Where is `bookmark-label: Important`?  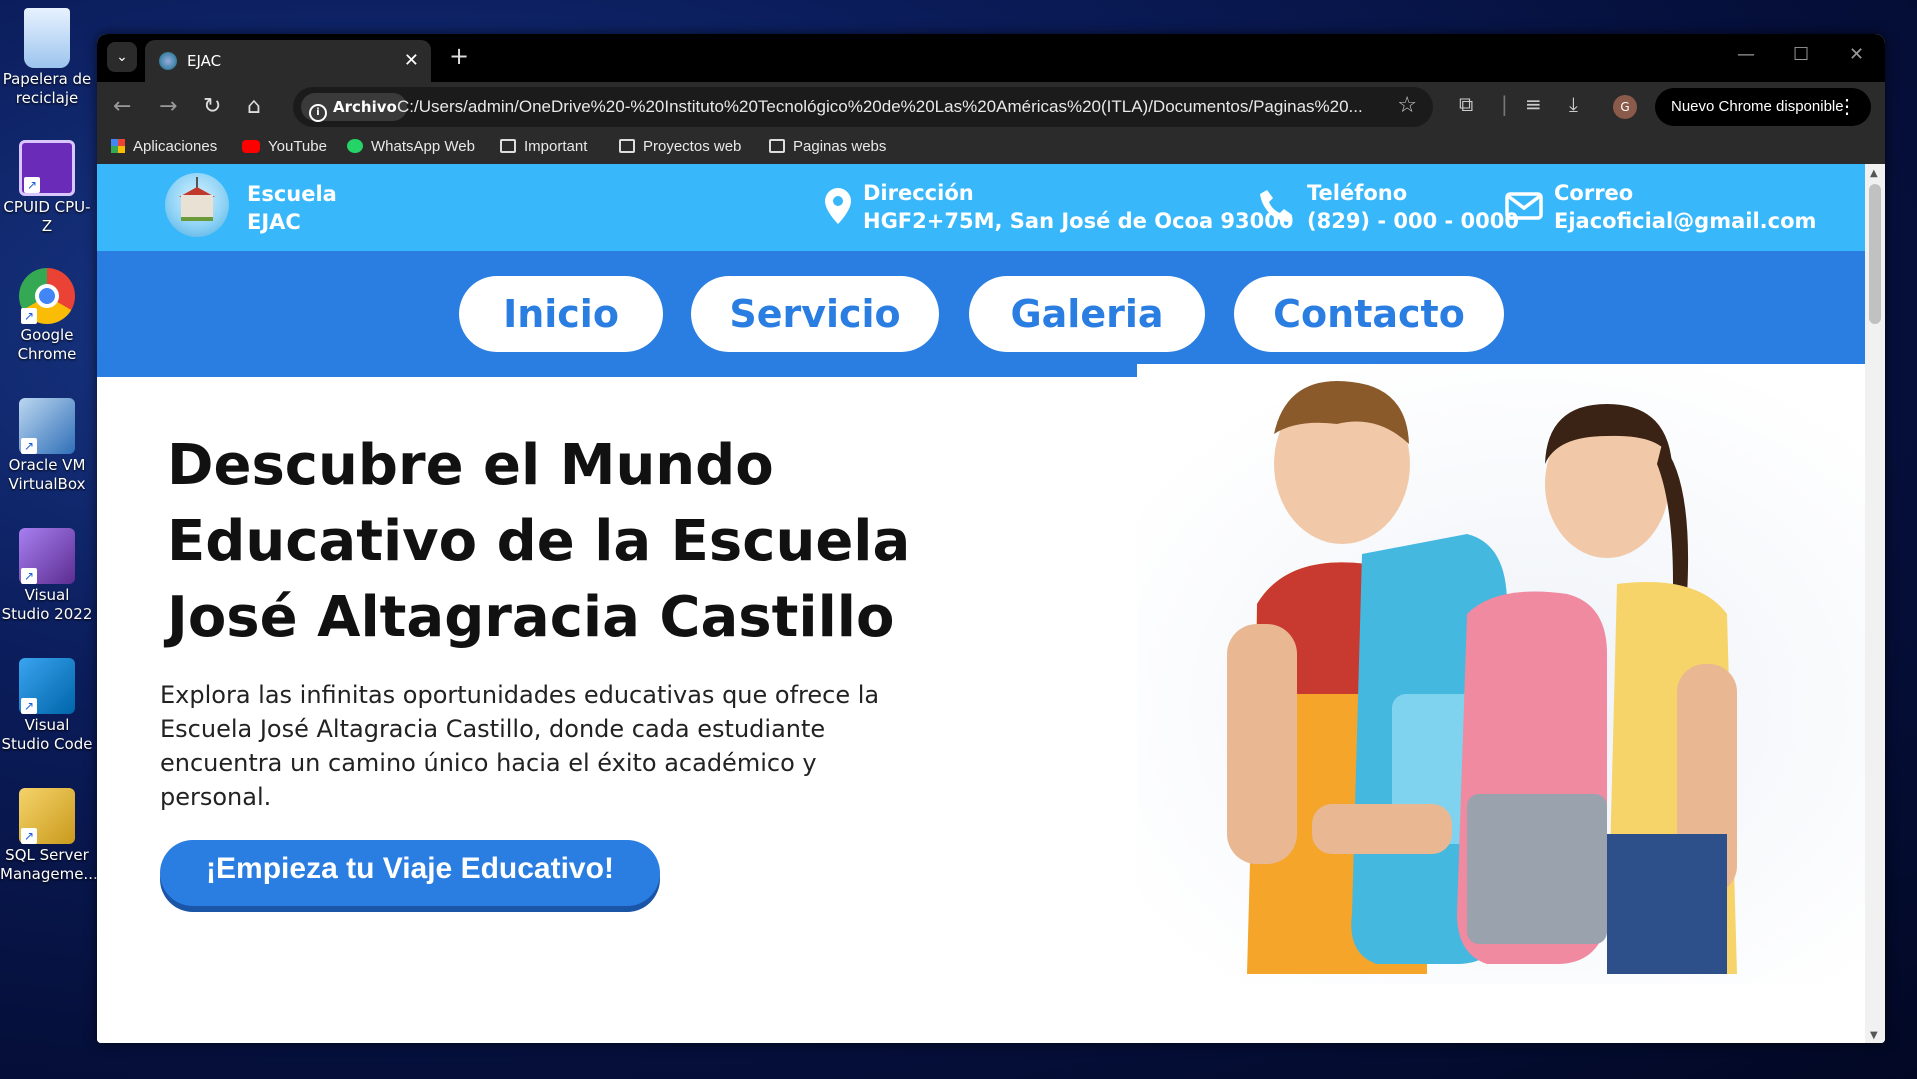
bookmark-label: Important is located at coordinates (556, 146).